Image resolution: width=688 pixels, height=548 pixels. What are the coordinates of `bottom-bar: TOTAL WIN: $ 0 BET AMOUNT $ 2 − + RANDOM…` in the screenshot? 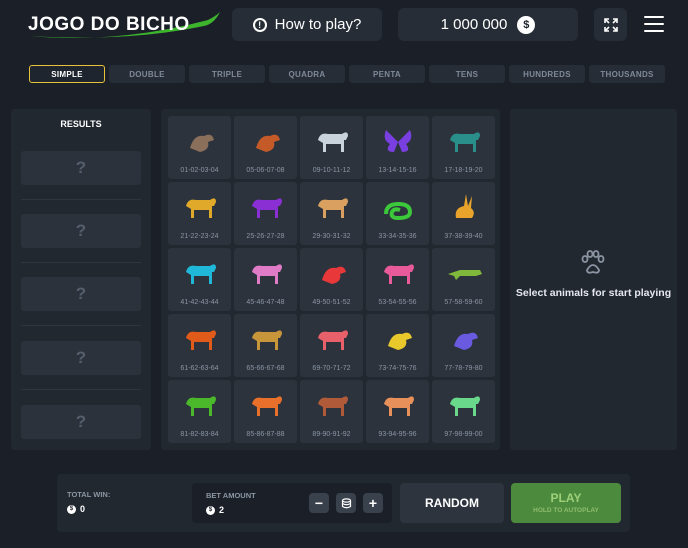 It's located at (343, 503).